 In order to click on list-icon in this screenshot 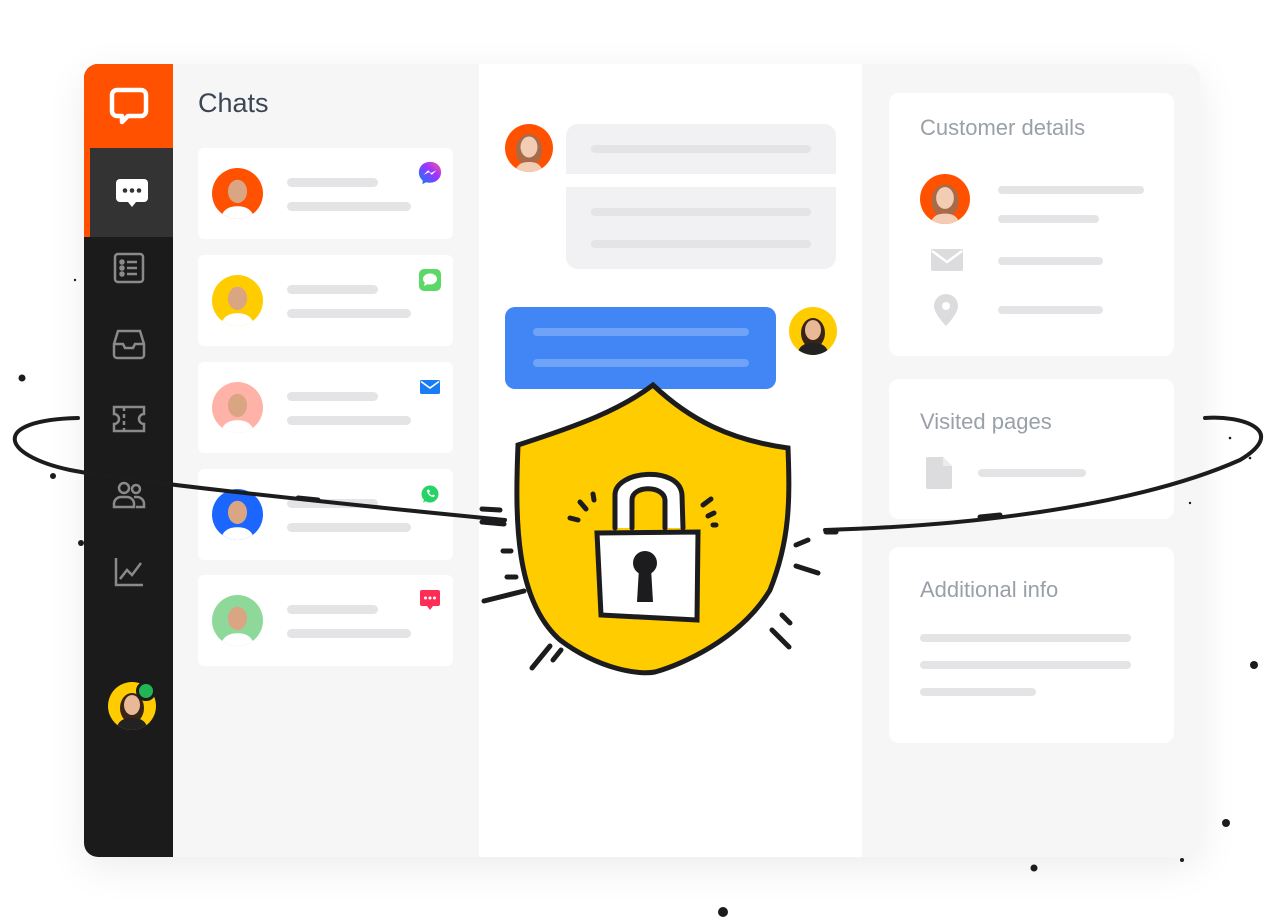, I will do `click(128, 268)`.